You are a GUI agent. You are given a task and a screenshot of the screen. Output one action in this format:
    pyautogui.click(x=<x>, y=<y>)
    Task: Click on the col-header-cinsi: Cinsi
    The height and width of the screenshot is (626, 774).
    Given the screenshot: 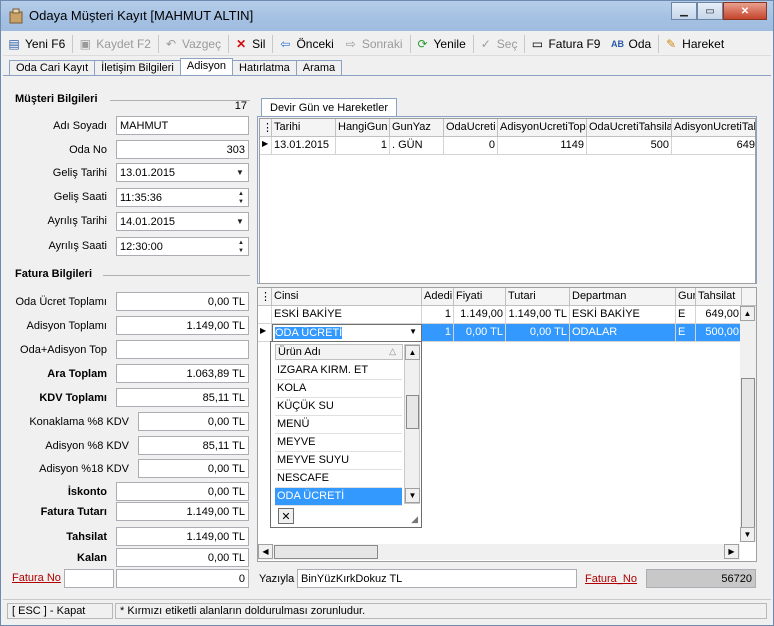 What is the action you would take?
    pyautogui.click(x=347, y=297)
    